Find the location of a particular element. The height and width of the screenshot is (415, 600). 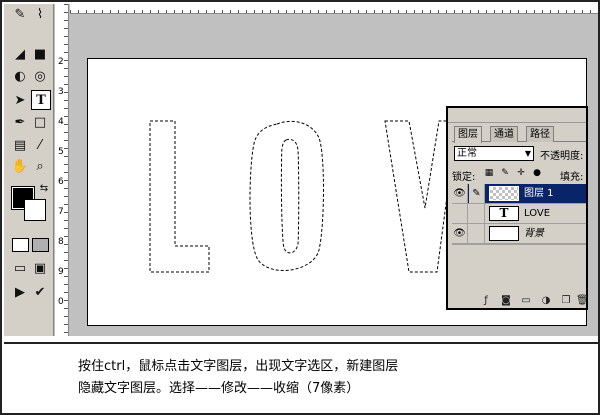

layer-name: LOVE is located at coordinates (537, 213).